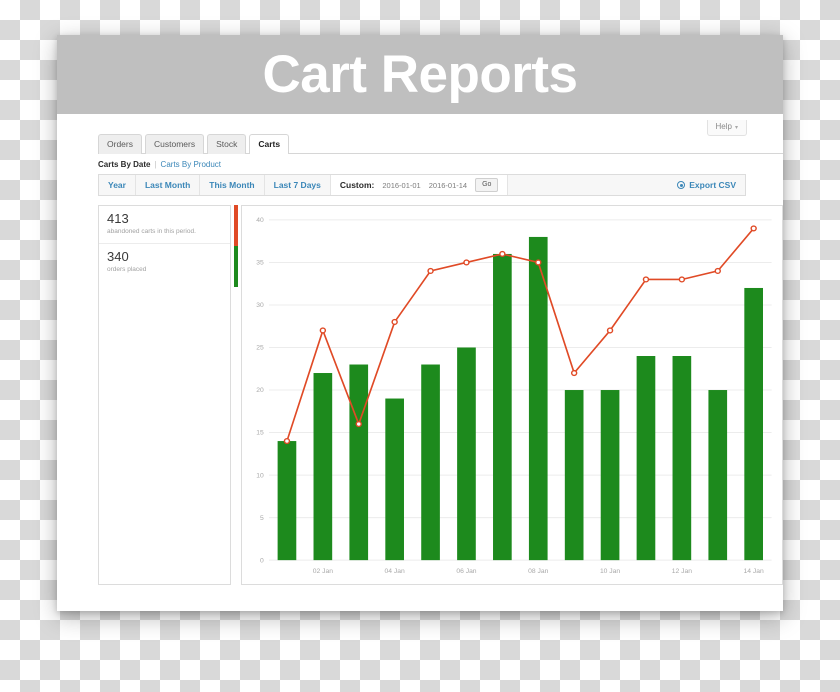 This screenshot has width=840, height=692. Describe the element at coordinates (401, 185) in the screenshot. I see `date-from-input: 2016-01-01` at that location.